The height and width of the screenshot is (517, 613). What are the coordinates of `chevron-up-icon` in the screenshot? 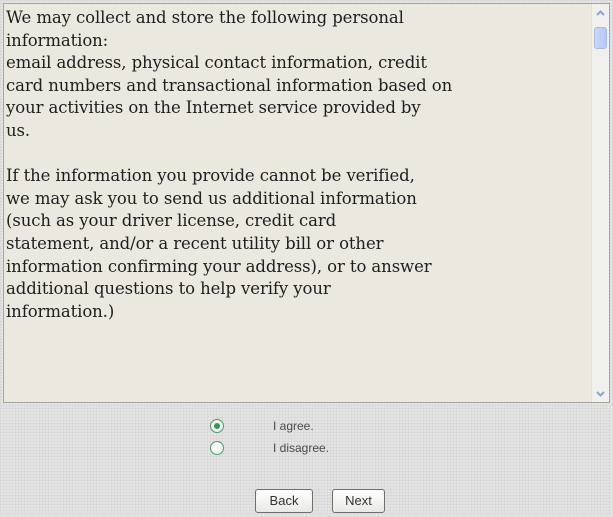 It's located at (600, 12).